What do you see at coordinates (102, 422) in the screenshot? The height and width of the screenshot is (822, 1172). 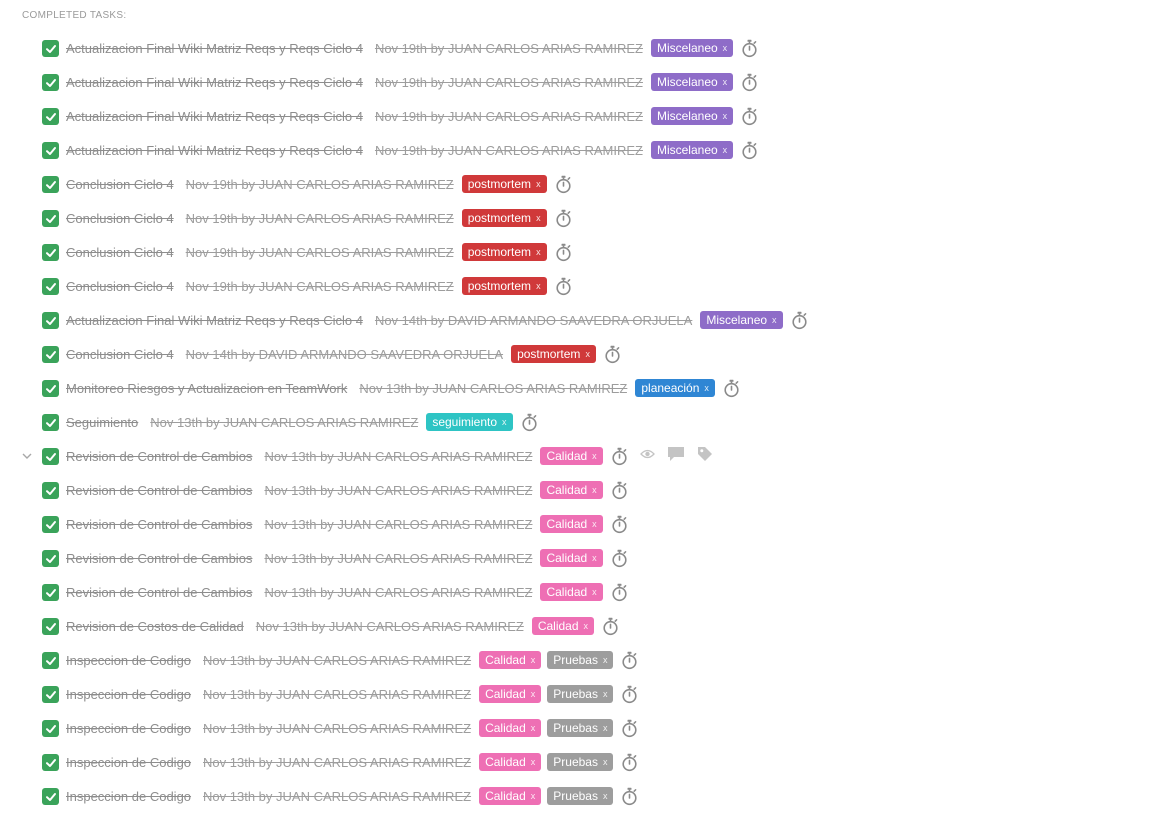 I see `task-title: Seguimiento` at bounding box center [102, 422].